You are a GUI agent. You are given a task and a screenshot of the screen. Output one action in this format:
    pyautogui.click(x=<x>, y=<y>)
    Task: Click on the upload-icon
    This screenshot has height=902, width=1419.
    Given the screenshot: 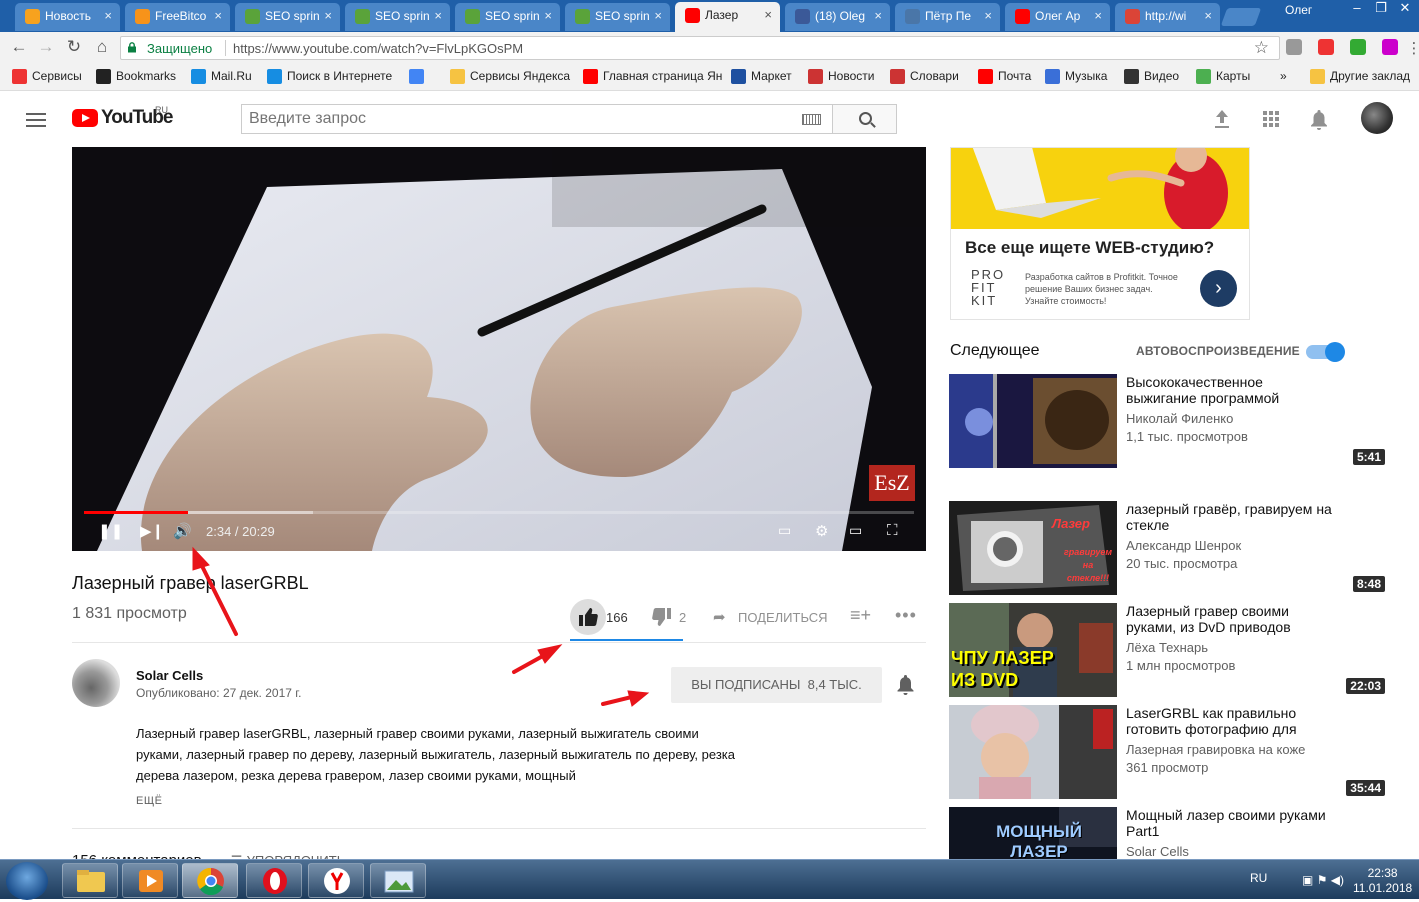 What is the action you would take?
    pyautogui.click(x=1222, y=119)
    